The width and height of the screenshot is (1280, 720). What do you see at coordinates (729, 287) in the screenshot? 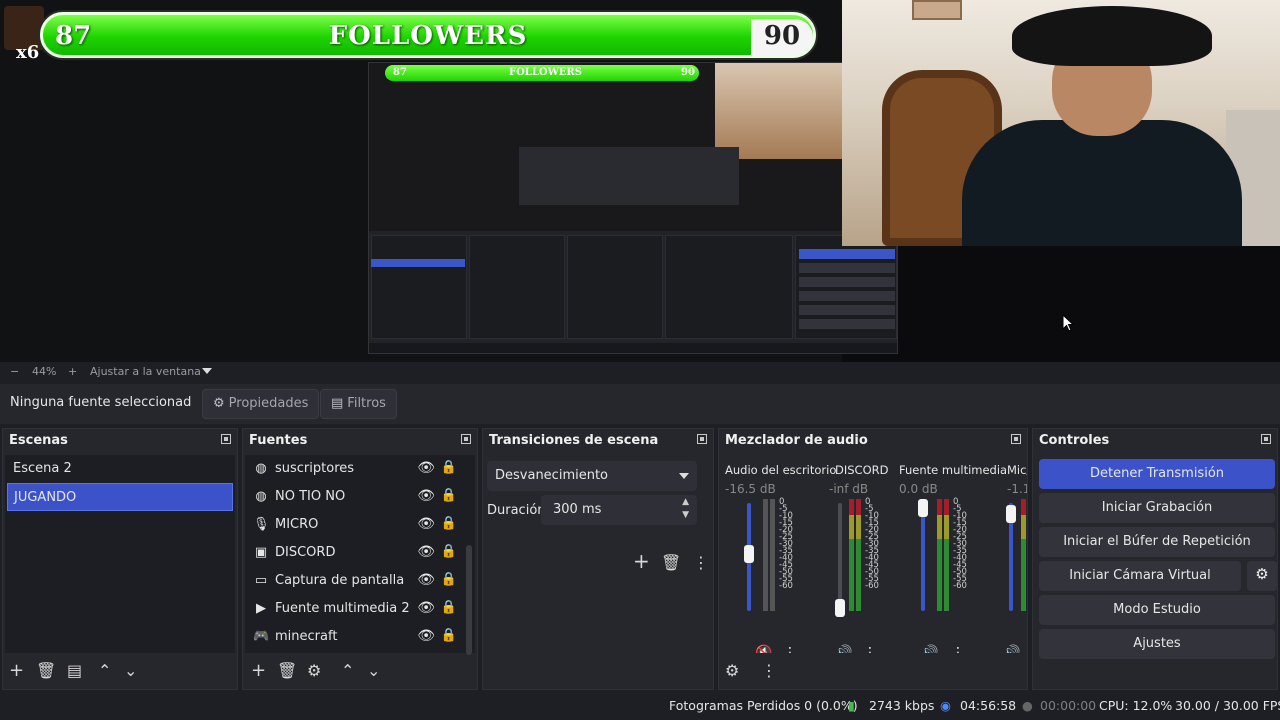
I see `nested-mixer-panel` at bounding box center [729, 287].